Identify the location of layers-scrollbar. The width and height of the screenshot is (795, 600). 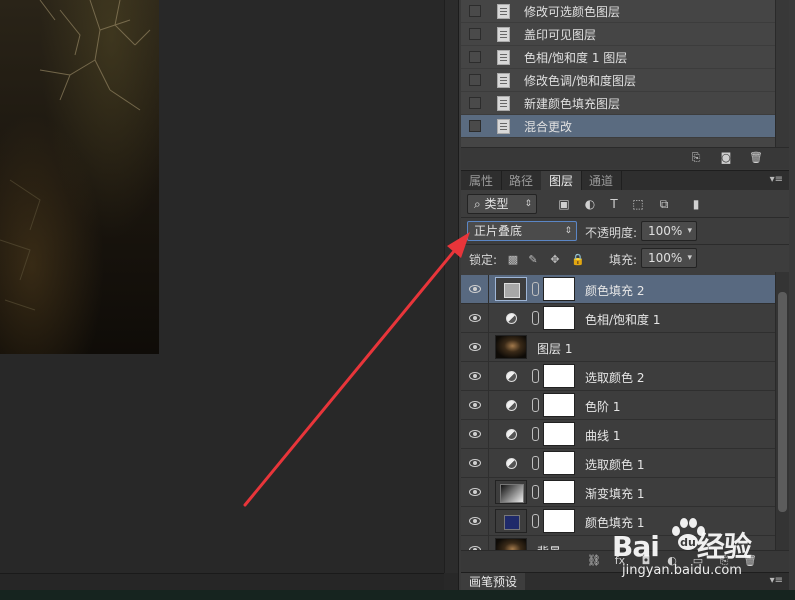
(782, 411).